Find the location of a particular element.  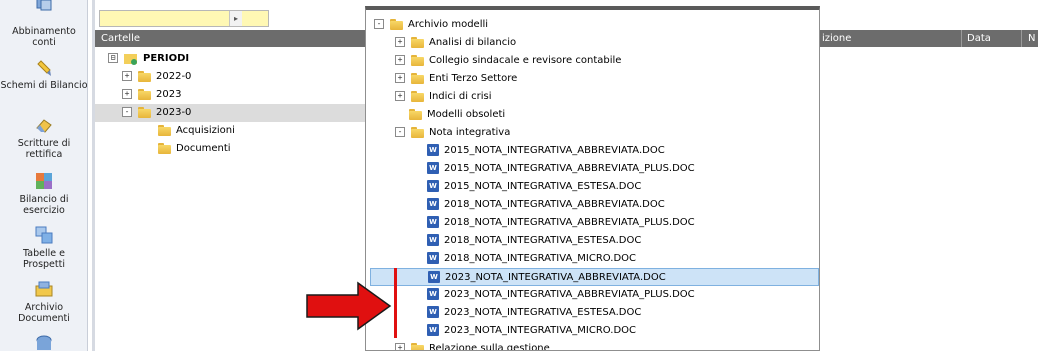

nav-label: Bilancio di esercizio is located at coordinates (44, 205).